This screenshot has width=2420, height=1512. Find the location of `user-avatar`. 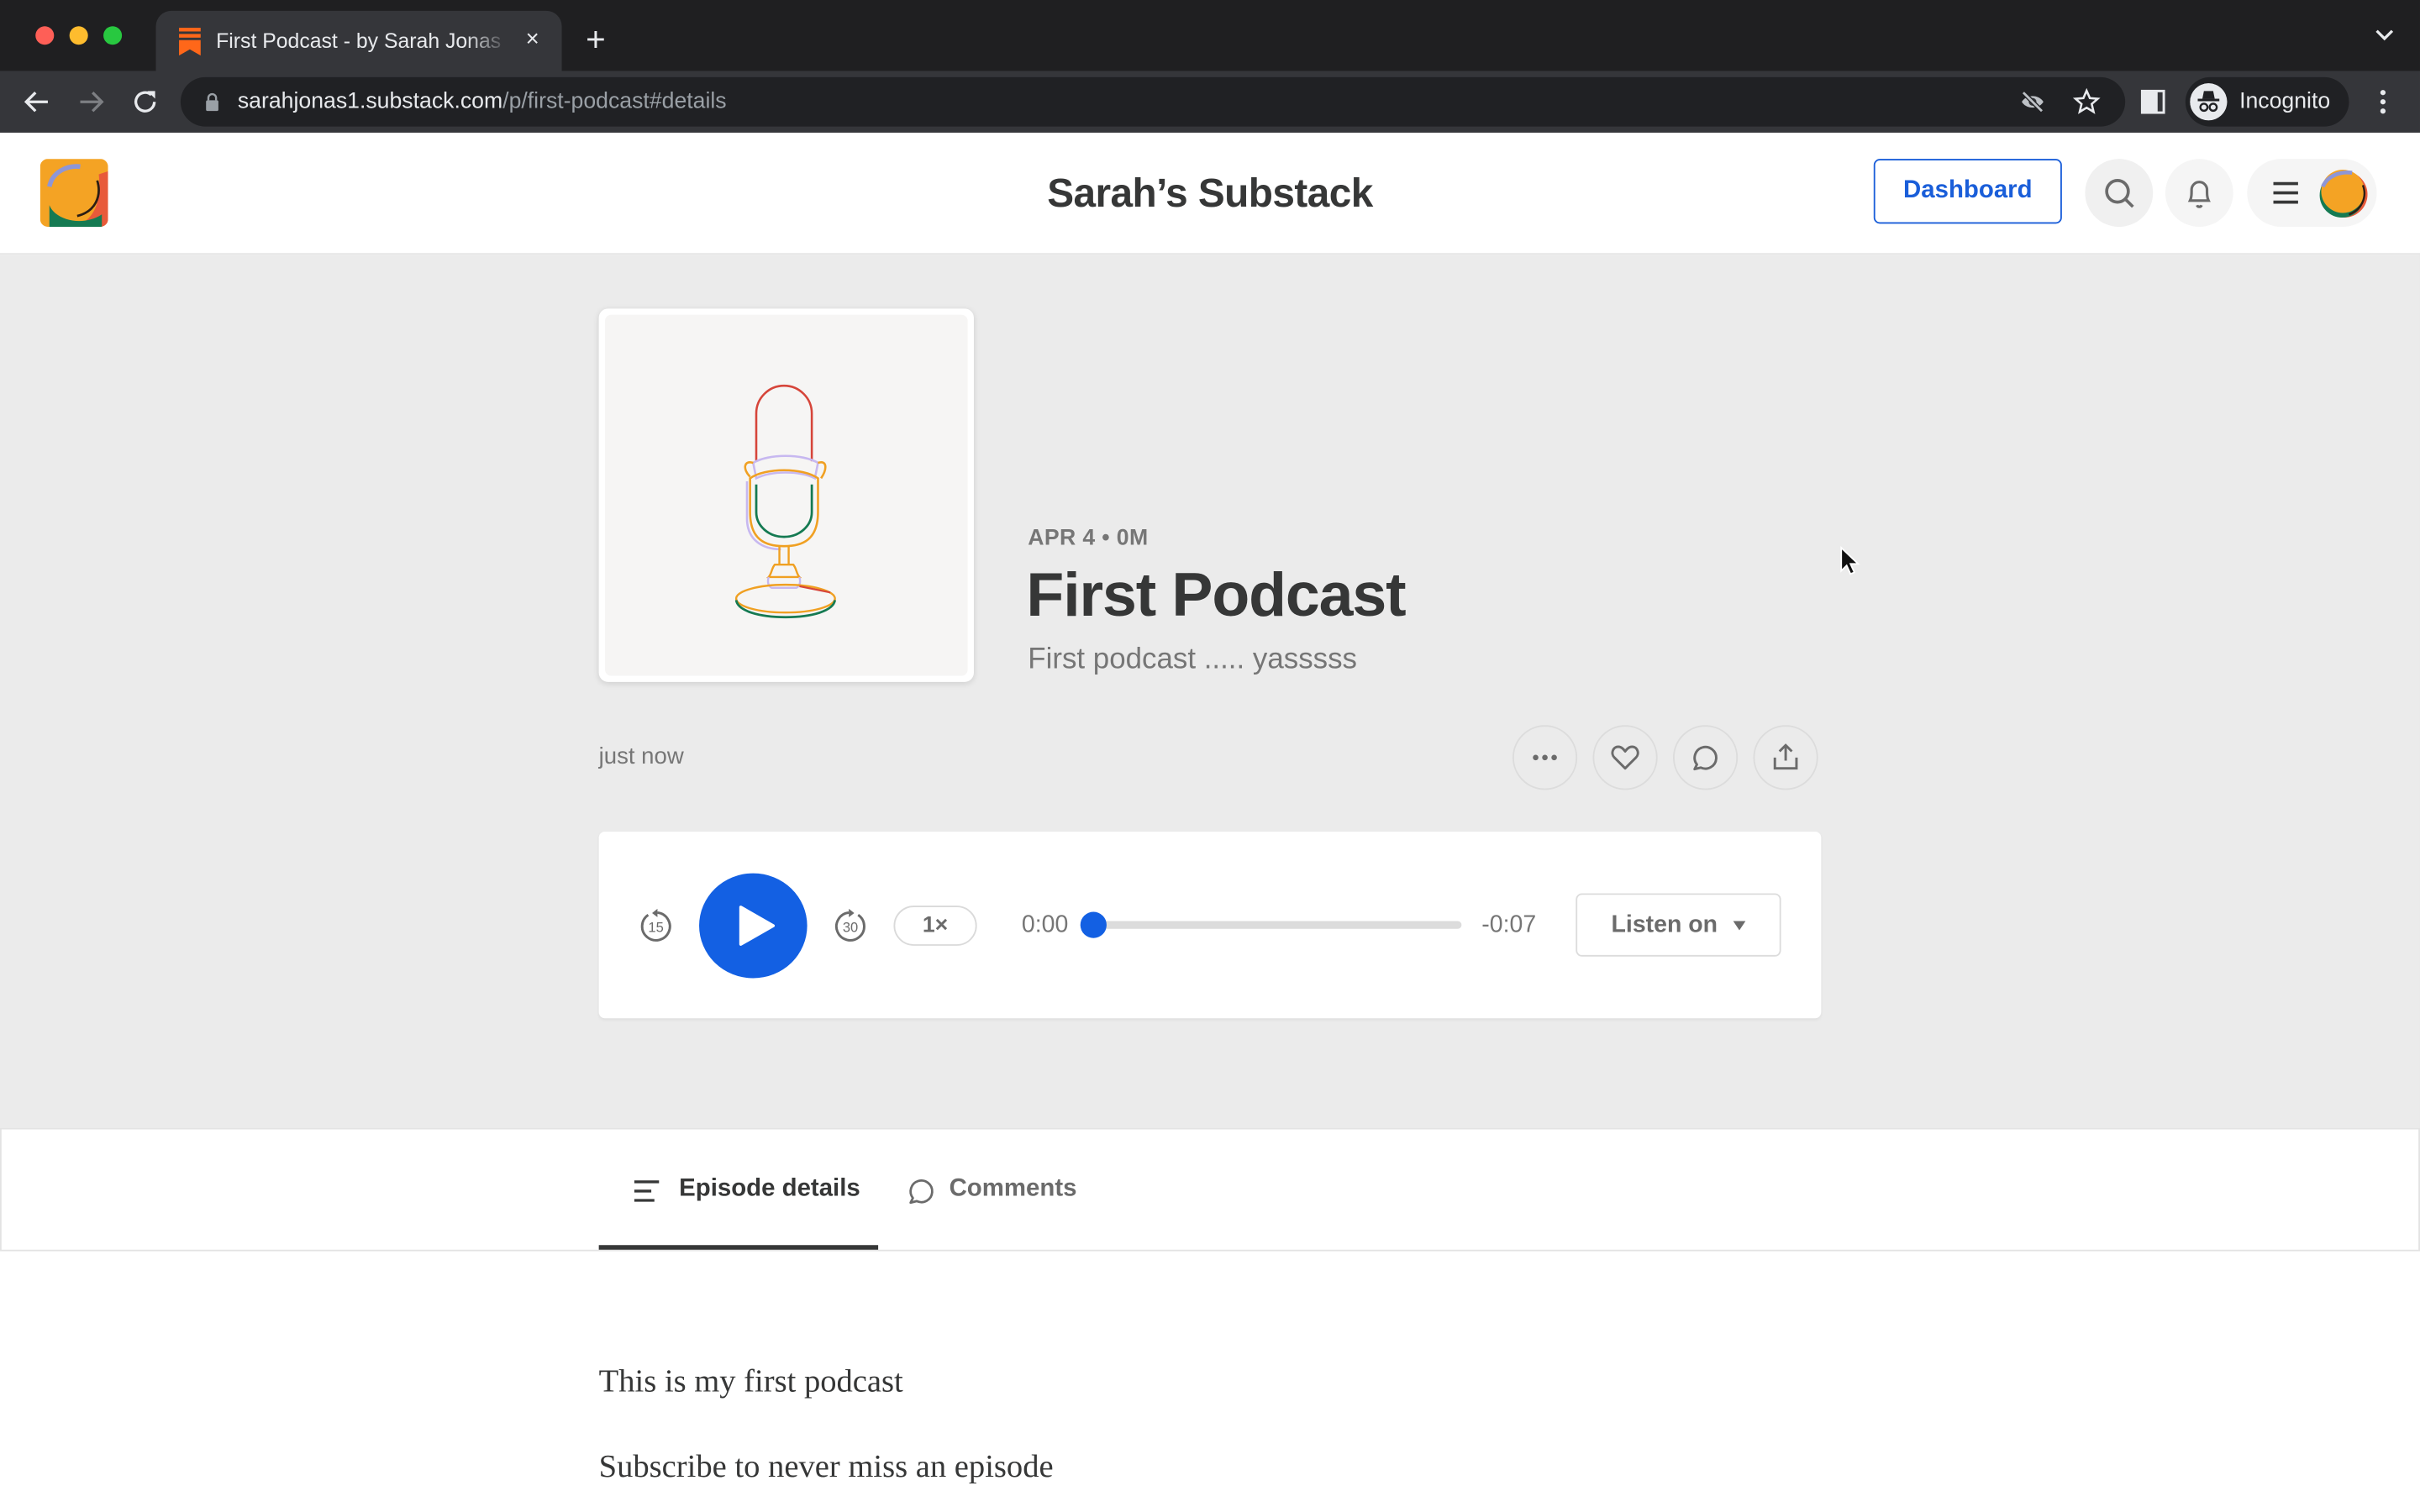

user-avatar is located at coordinates (2343, 194).